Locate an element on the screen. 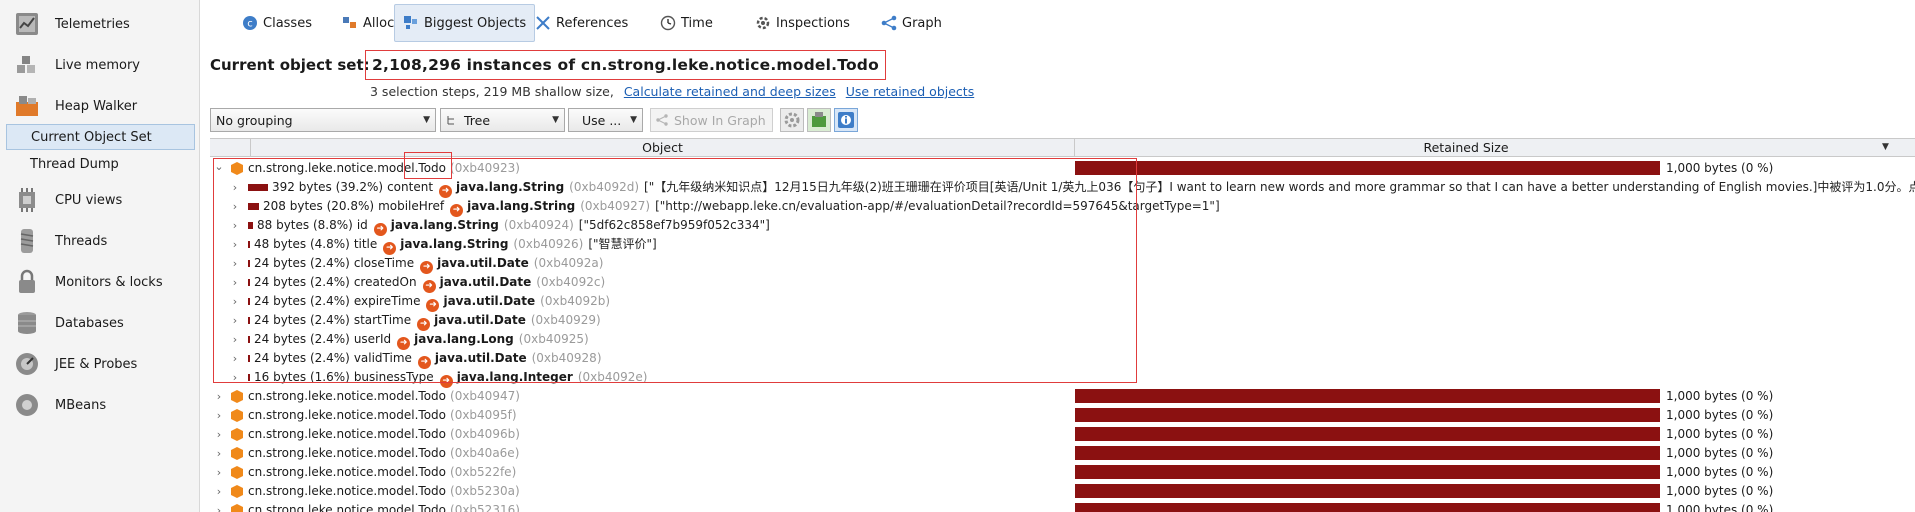 The image size is (1915, 512). page-title-label: Current object set: is located at coordinates (290, 65).